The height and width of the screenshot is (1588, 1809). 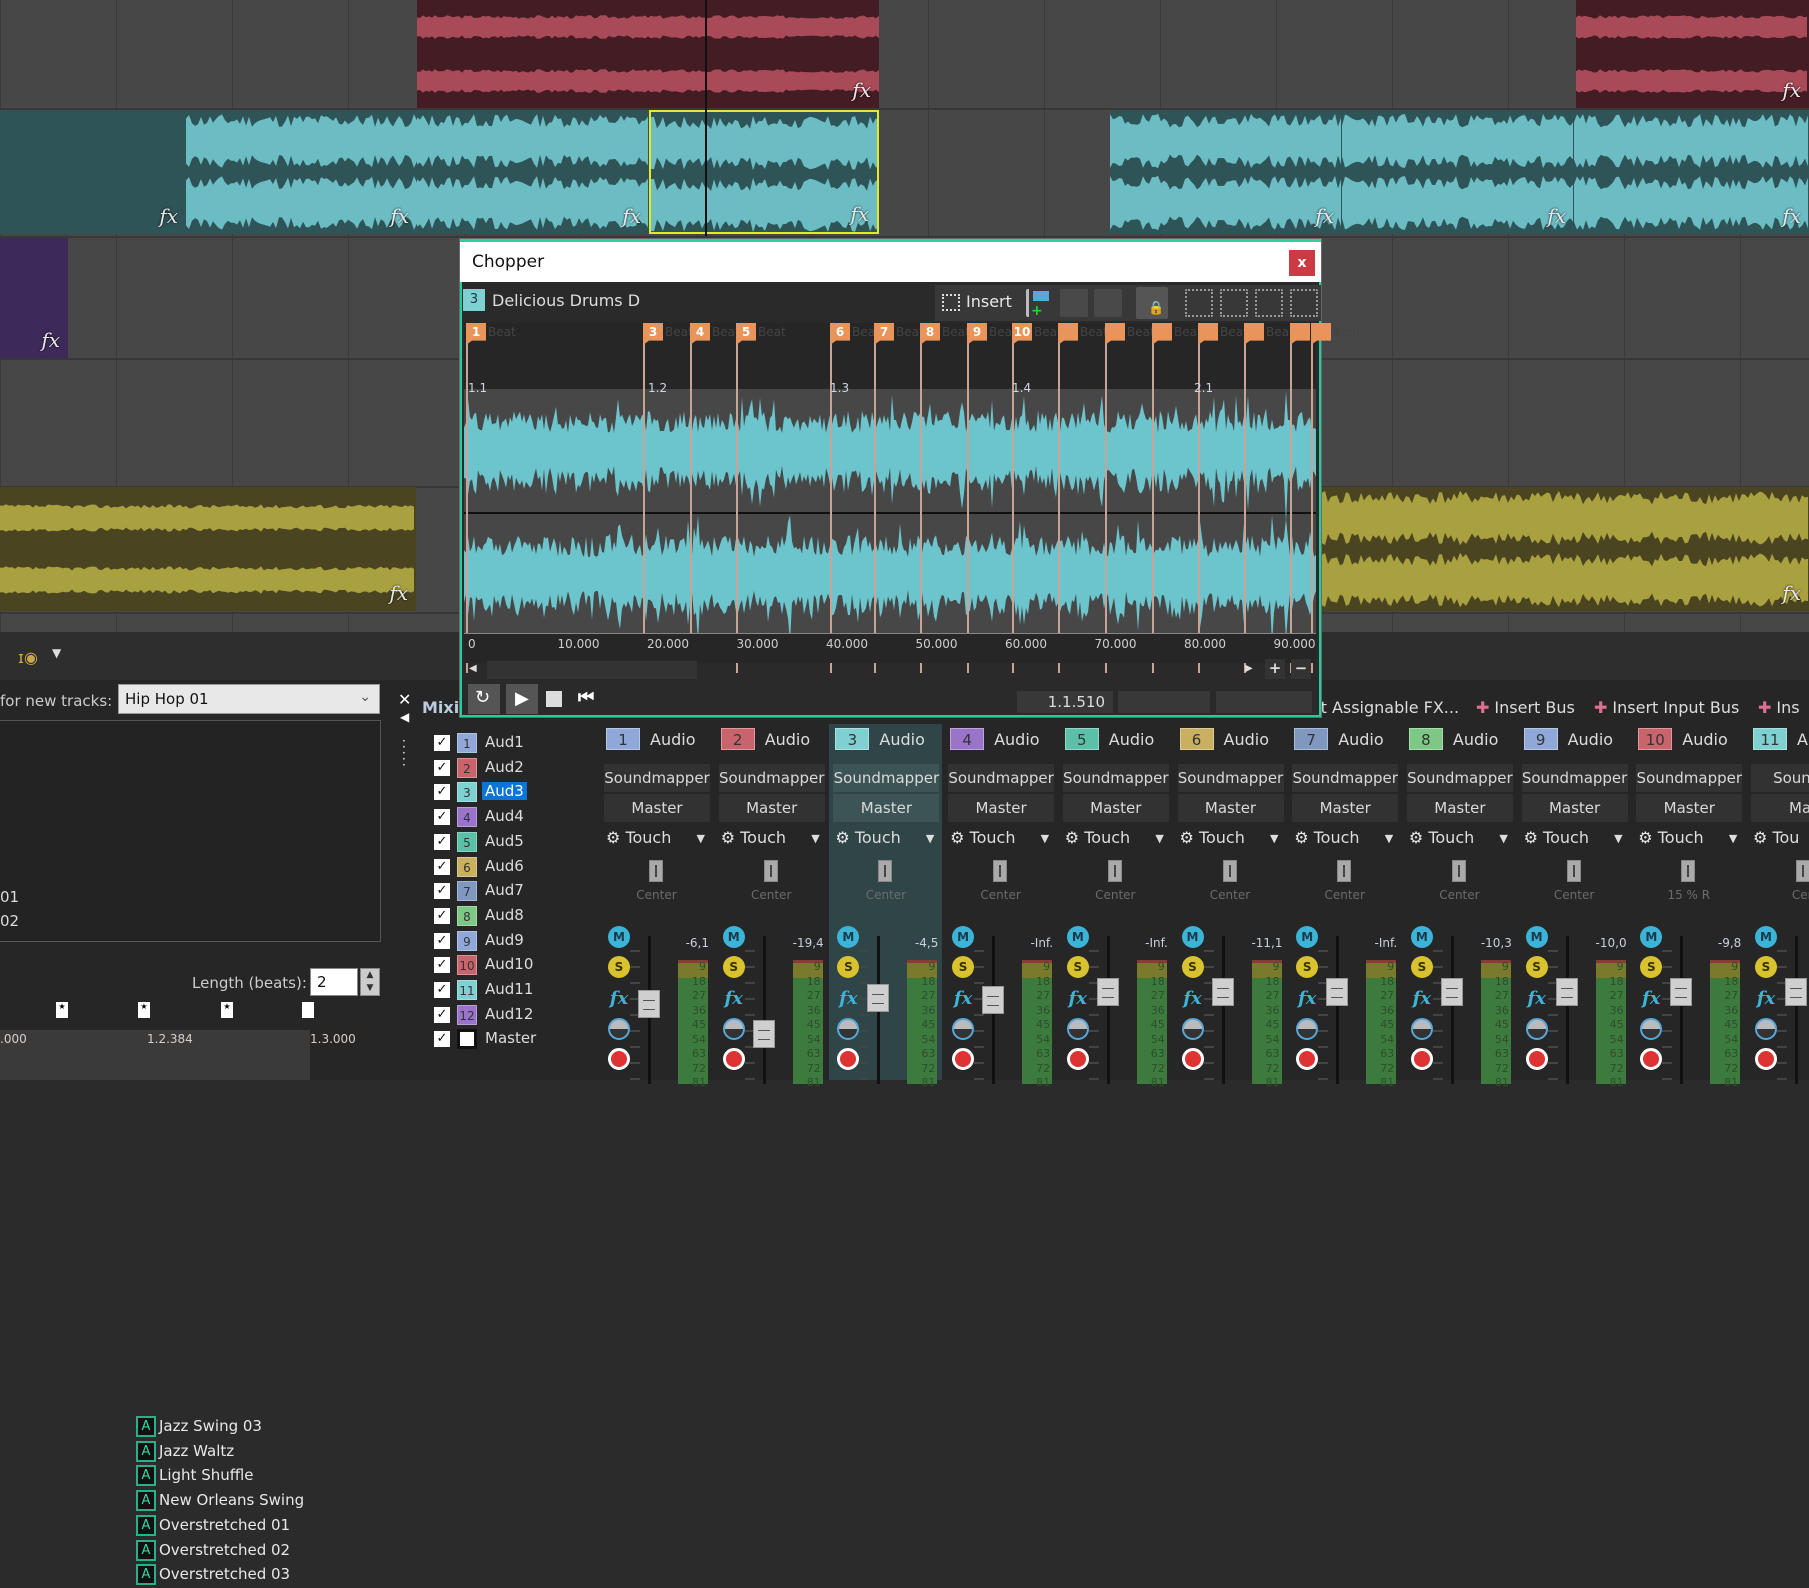 What do you see at coordinates (9, 897) in the screenshot?
I see `list-item: 01` at bounding box center [9, 897].